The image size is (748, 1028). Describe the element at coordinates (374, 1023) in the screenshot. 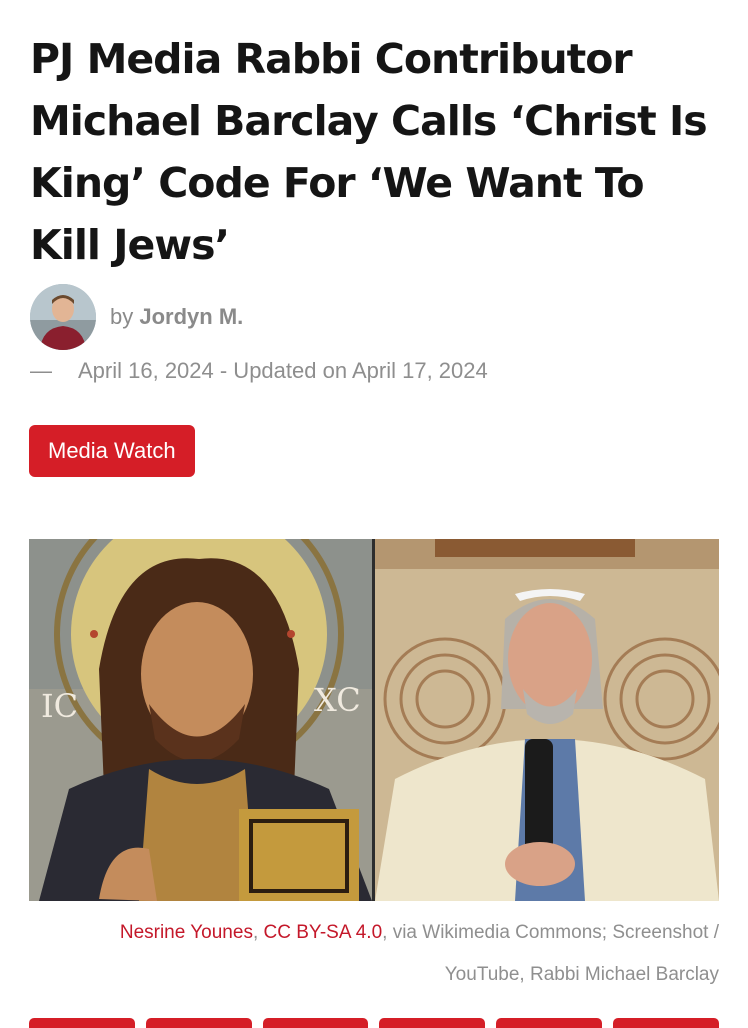

I see `tags-row` at that location.